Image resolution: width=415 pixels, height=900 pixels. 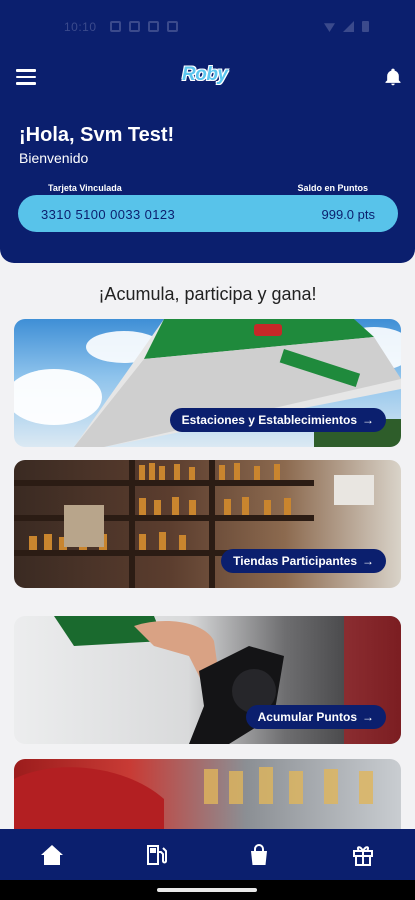 I want to click on notification-icons, so click(x=144, y=26).